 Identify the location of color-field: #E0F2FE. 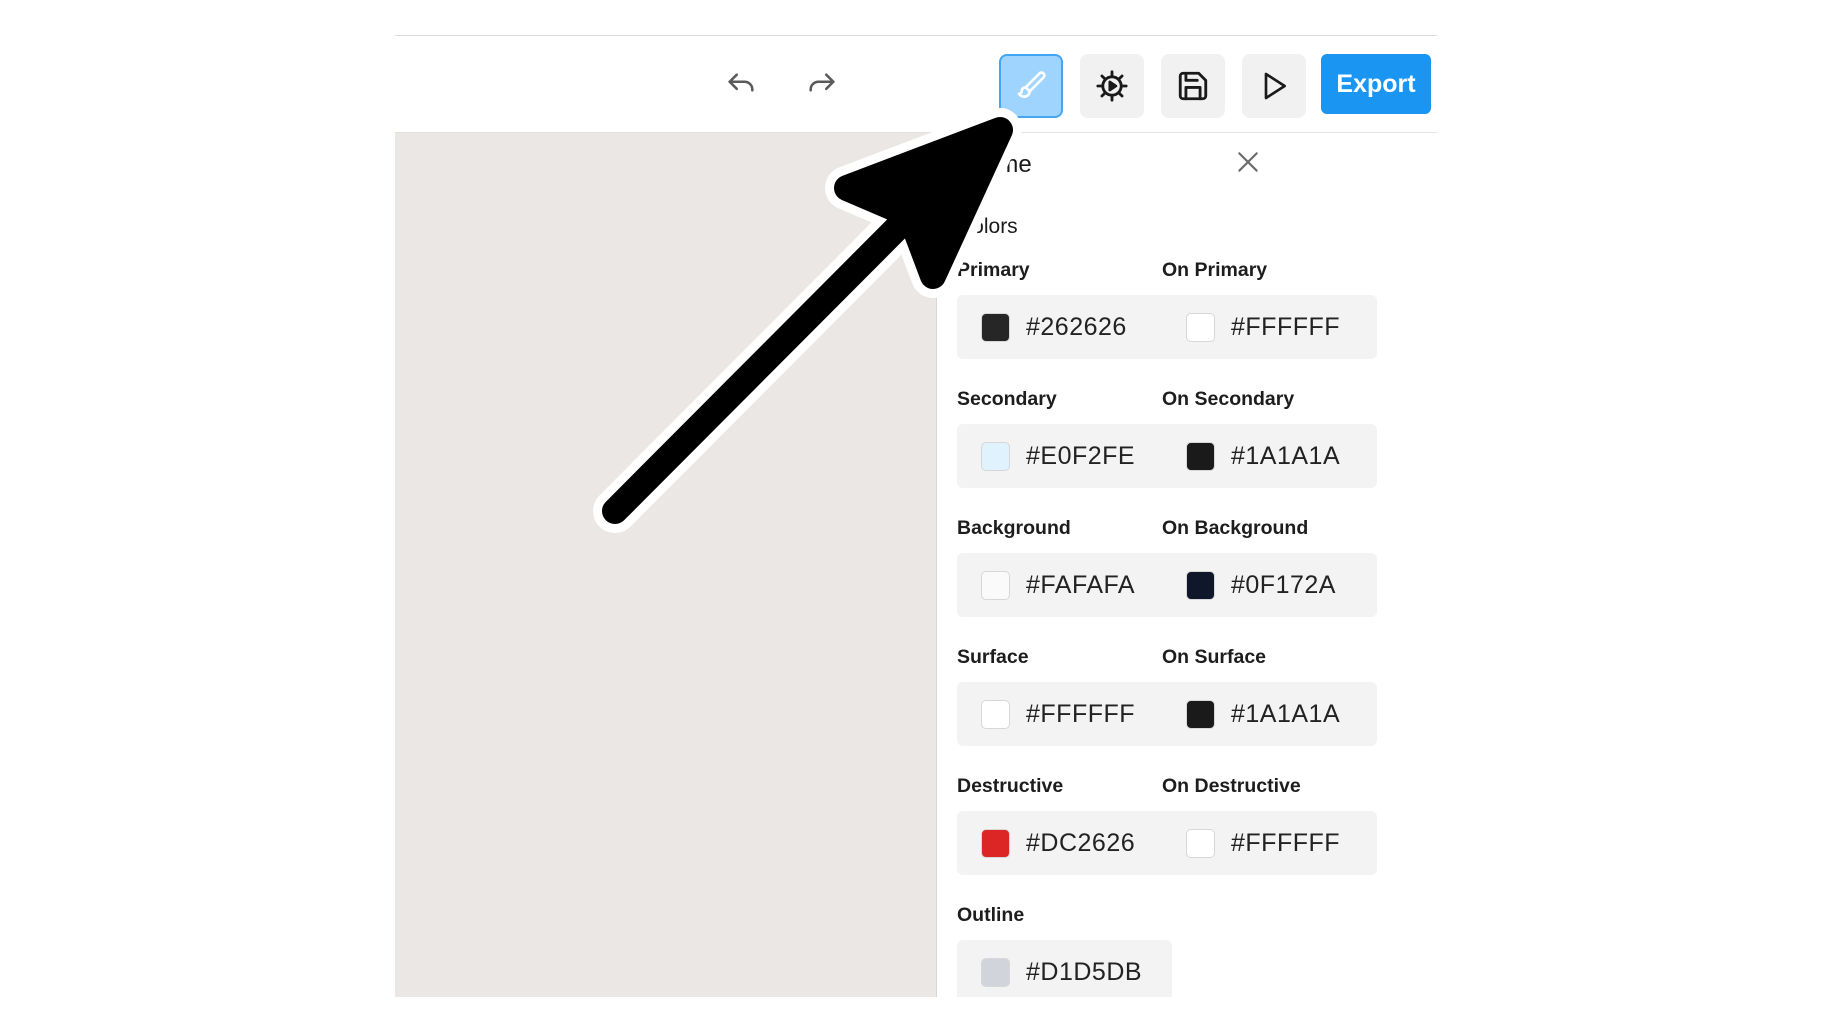
(1064, 456).